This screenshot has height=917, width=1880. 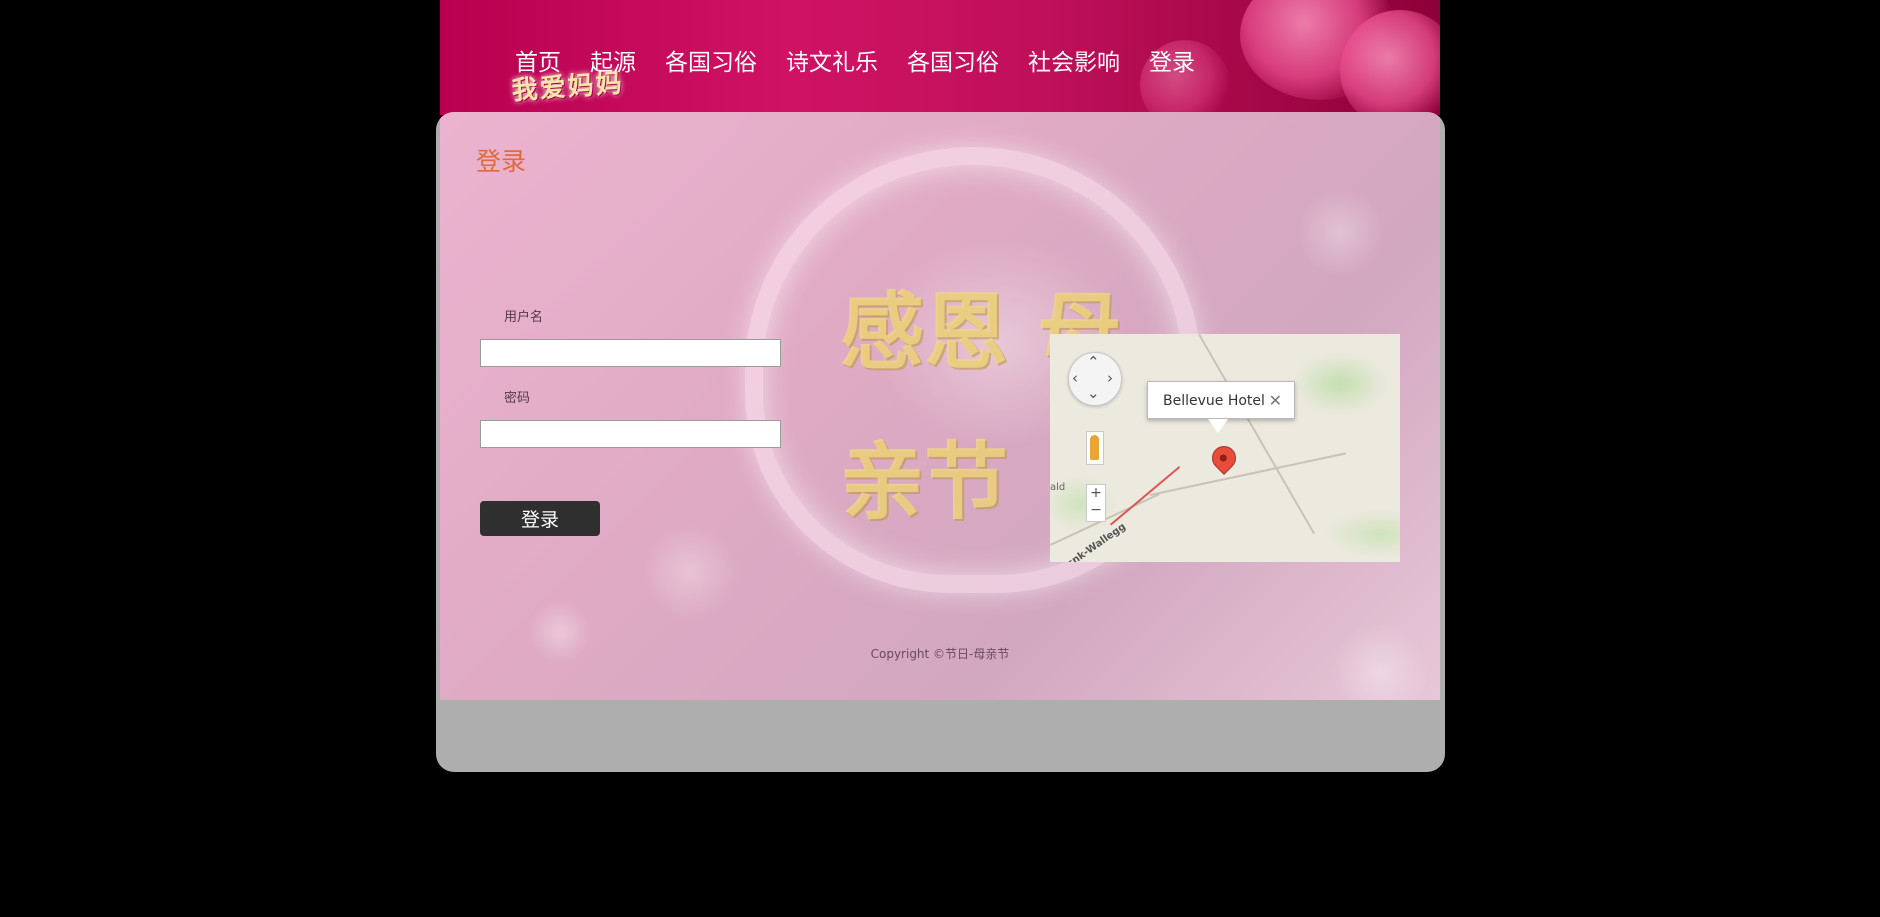 I want to click on zoom-out-button: −, so click(x=1096, y=510).